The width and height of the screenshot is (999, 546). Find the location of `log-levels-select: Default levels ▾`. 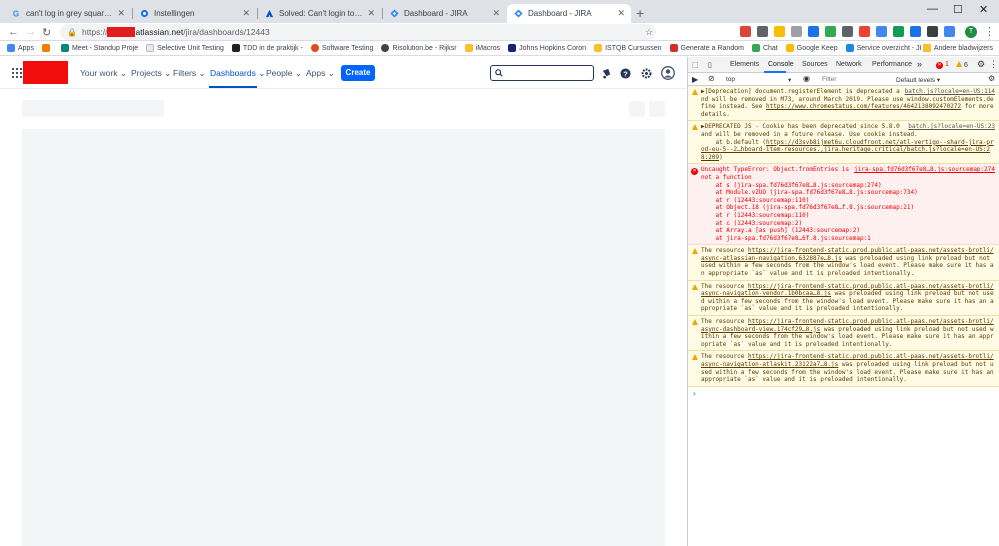

log-levels-select: Default levels ▾ is located at coordinates (918, 80).